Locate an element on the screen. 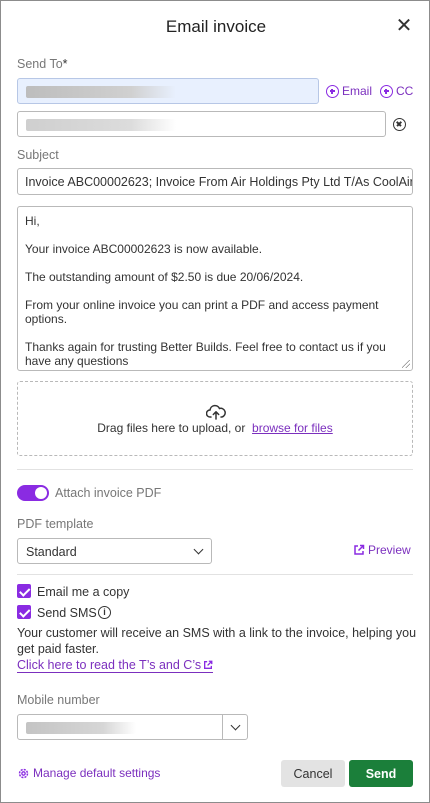 The width and height of the screenshot is (430, 803). add-cc-button: CC is located at coordinates (396, 91).